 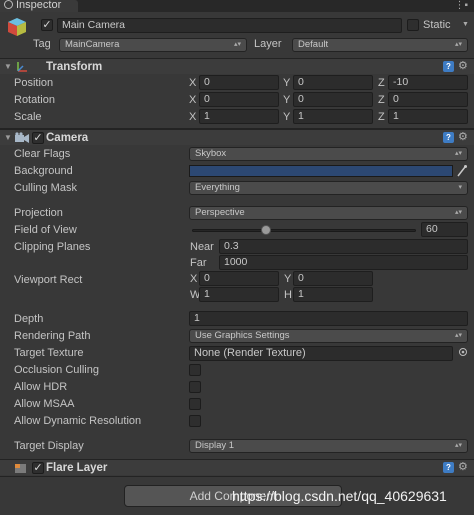 What do you see at coordinates (461, 5) in the screenshot?
I see `vertical-menu-icon: ⋮▪` at bounding box center [461, 5].